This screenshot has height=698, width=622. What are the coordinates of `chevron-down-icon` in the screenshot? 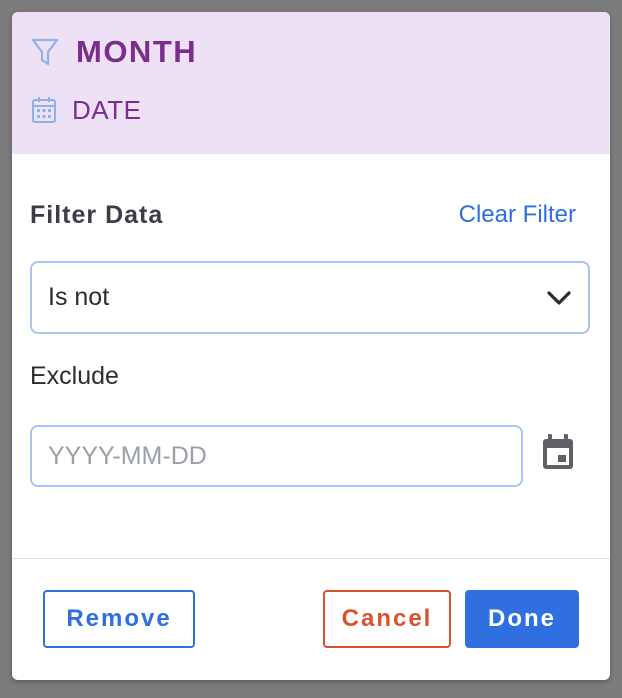 It's located at (559, 298).